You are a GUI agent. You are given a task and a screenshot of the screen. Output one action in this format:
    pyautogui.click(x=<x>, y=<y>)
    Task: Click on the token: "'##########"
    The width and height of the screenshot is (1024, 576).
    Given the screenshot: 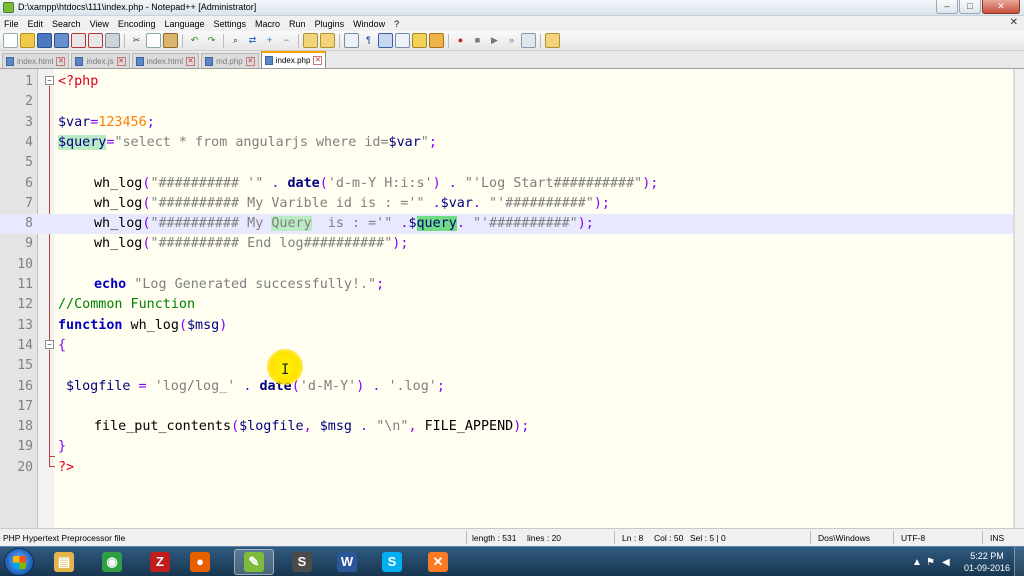 What is the action you would take?
    pyautogui.click(x=525, y=224)
    